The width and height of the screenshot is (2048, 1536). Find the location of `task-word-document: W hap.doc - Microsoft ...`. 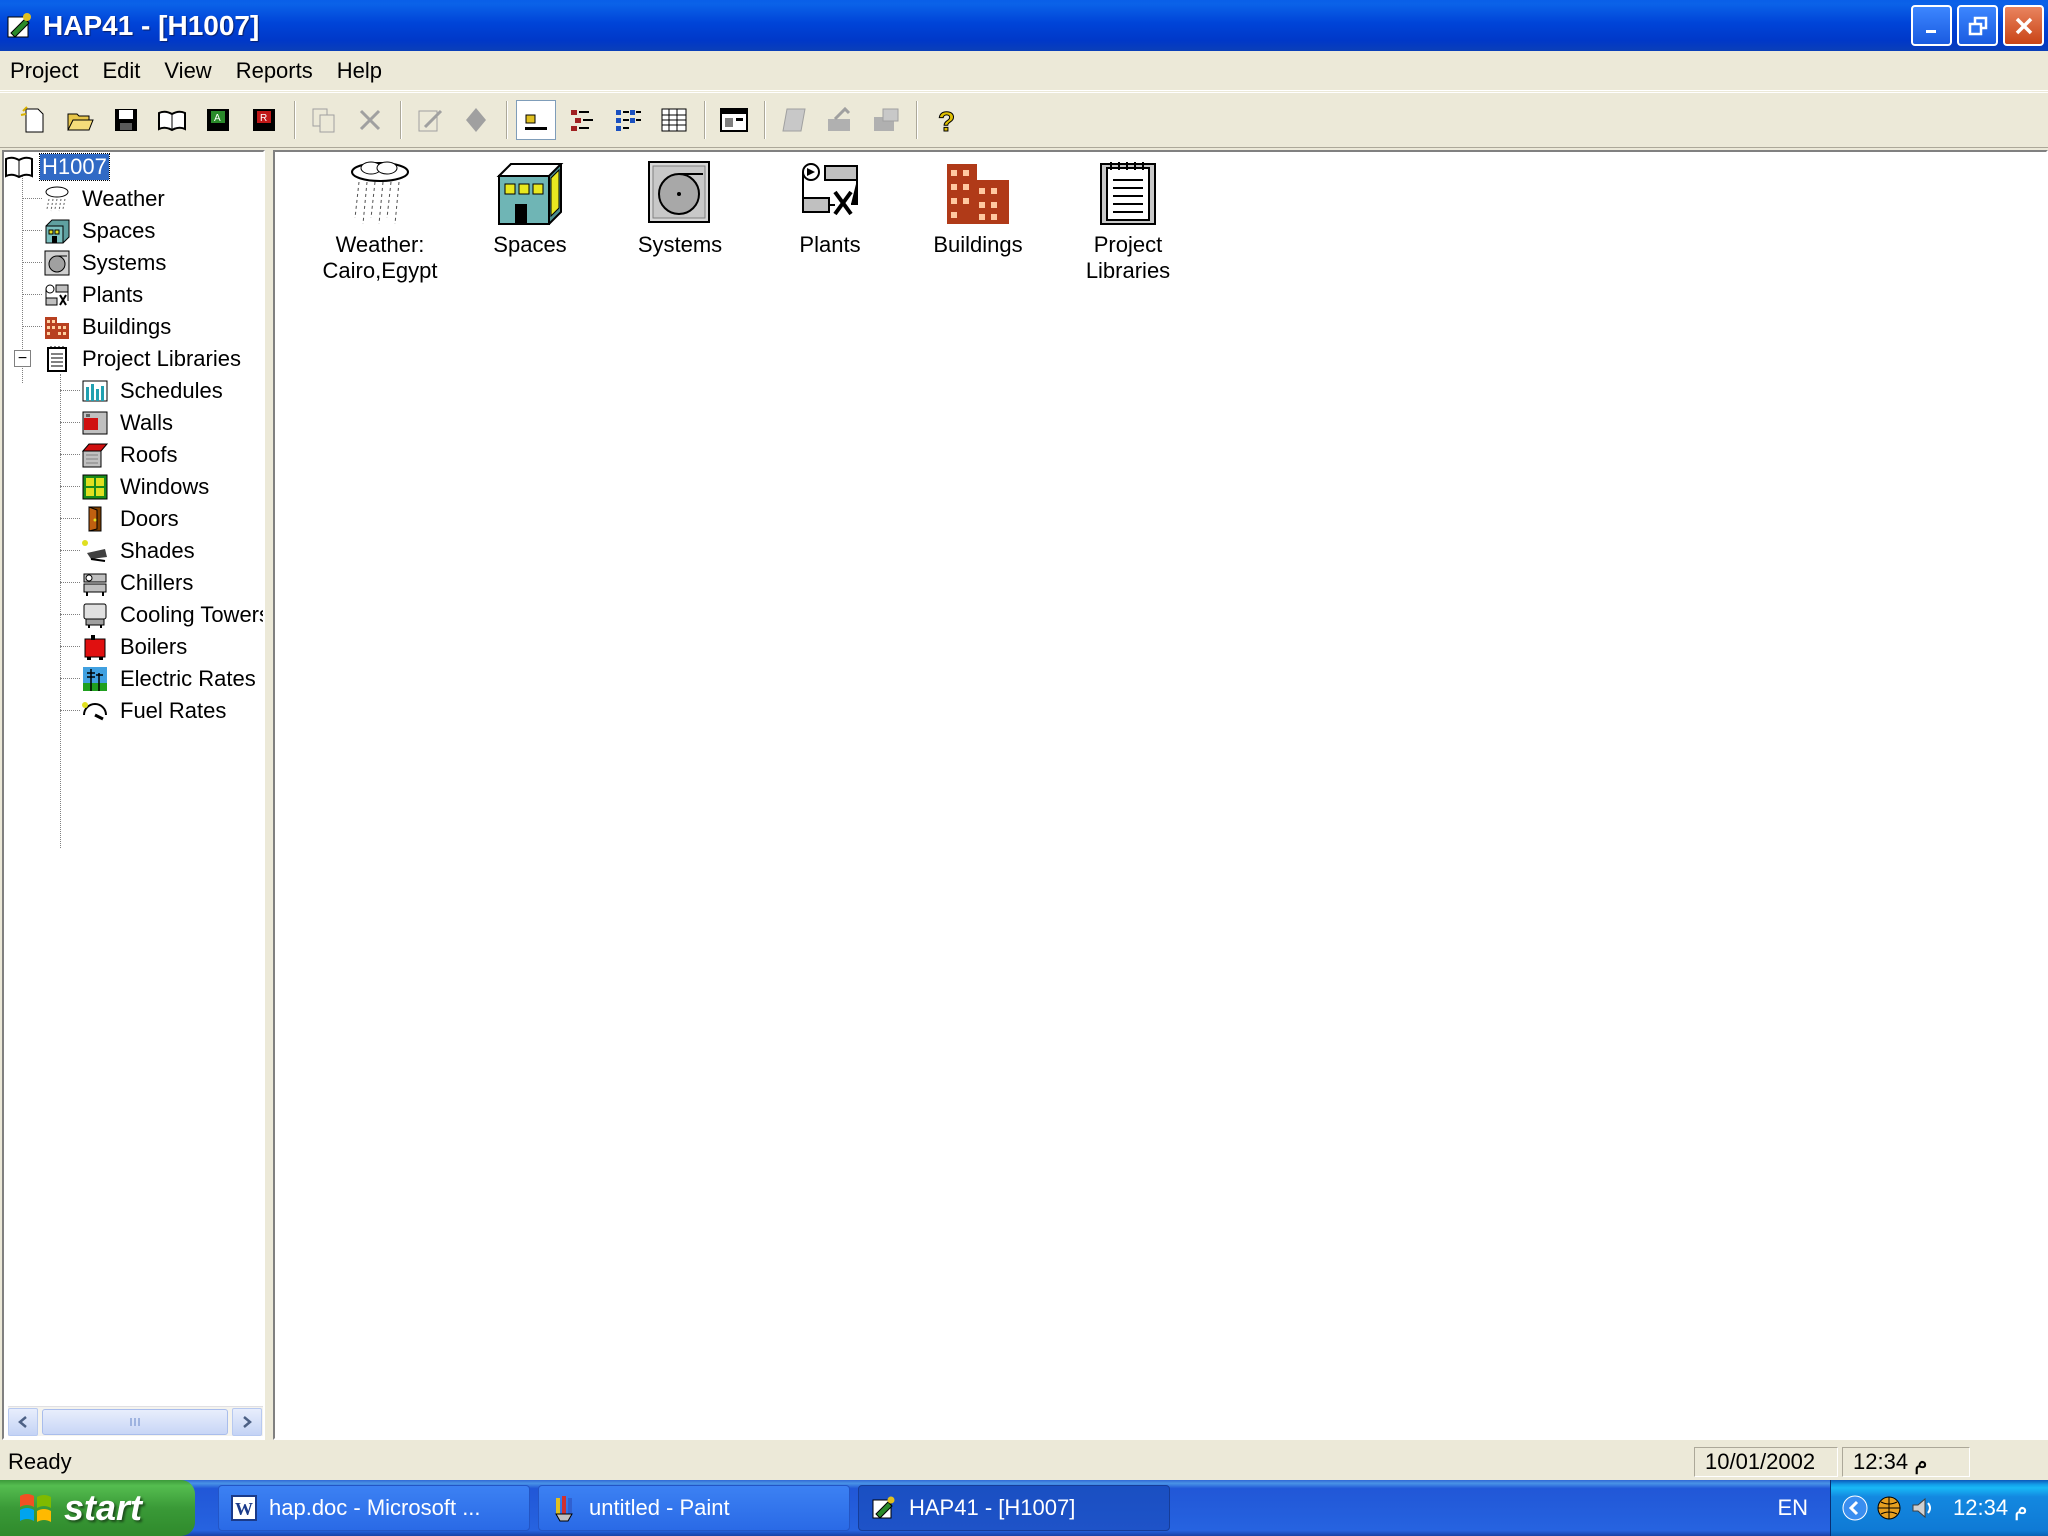

task-word-document: W hap.doc - Microsoft ... is located at coordinates (374, 1508).